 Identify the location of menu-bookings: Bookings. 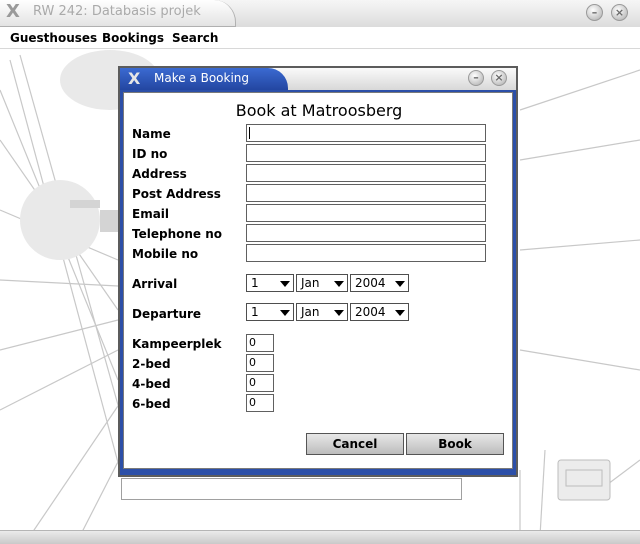
(133, 38).